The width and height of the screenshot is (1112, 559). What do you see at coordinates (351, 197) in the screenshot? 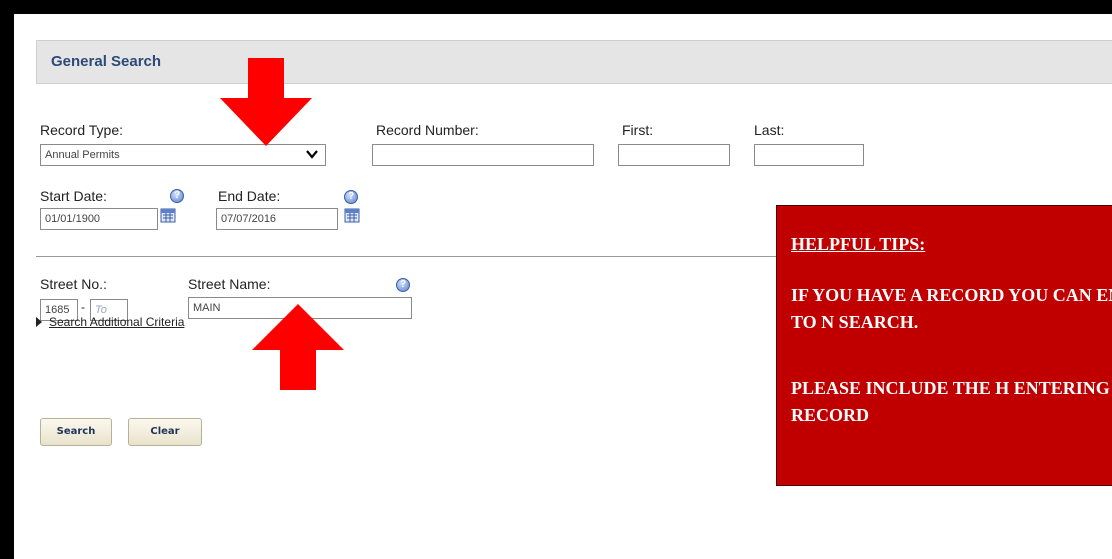
I see `end-date-help-icon: ?` at bounding box center [351, 197].